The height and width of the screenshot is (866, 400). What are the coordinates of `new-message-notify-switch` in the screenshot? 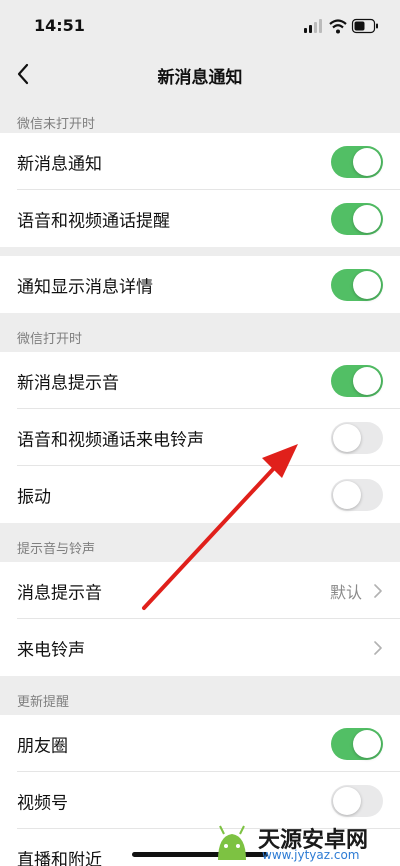 It's located at (357, 161).